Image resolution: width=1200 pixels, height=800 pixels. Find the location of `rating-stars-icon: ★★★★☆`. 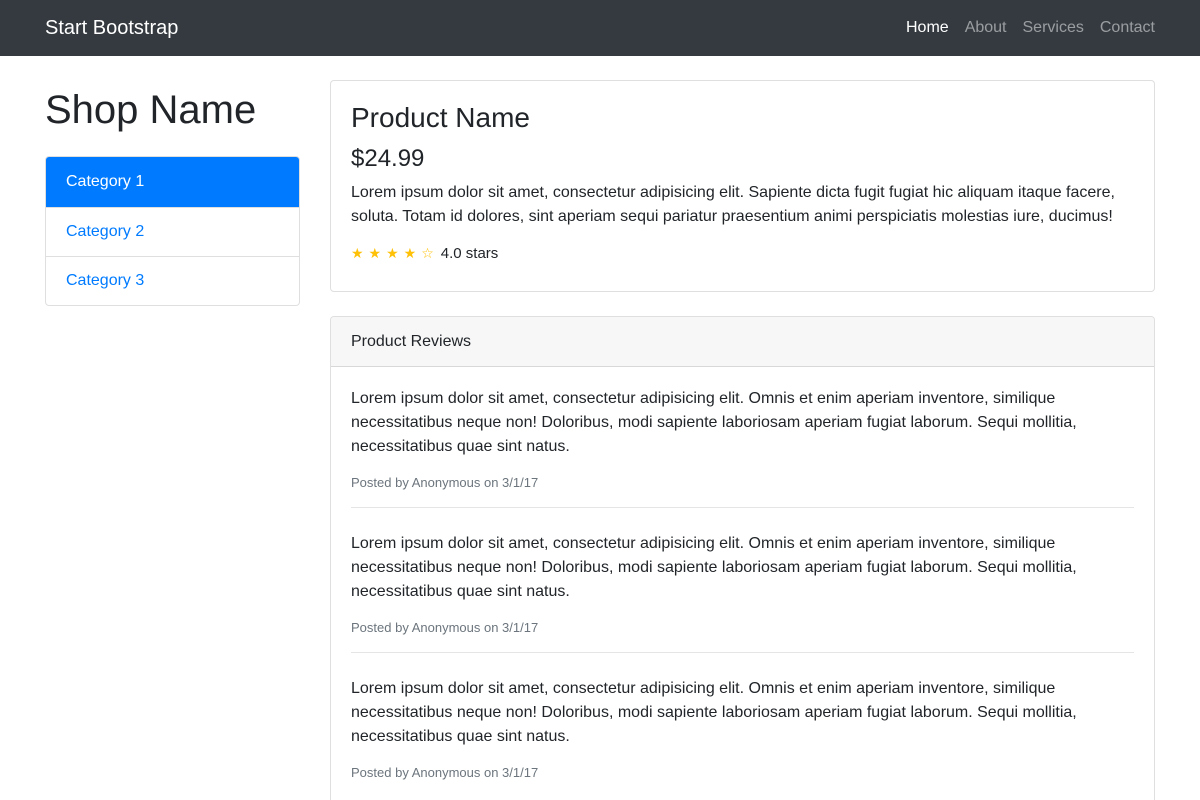

rating-stars-icon: ★★★★☆ is located at coordinates (395, 253).